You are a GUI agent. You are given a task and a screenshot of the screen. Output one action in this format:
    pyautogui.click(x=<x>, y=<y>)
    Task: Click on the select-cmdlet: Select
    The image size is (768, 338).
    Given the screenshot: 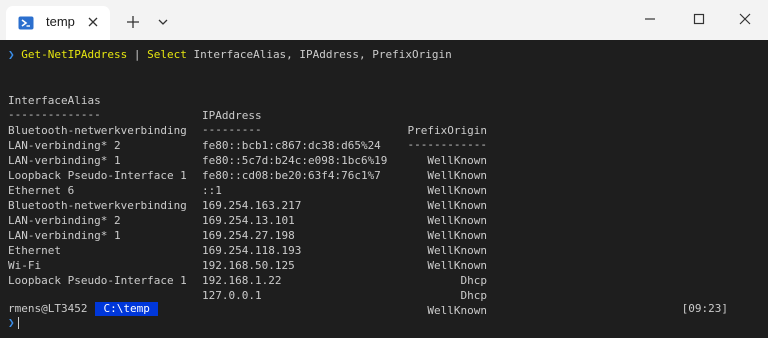 What is the action you would take?
    pyautogui.click(x=167, y=54)
    